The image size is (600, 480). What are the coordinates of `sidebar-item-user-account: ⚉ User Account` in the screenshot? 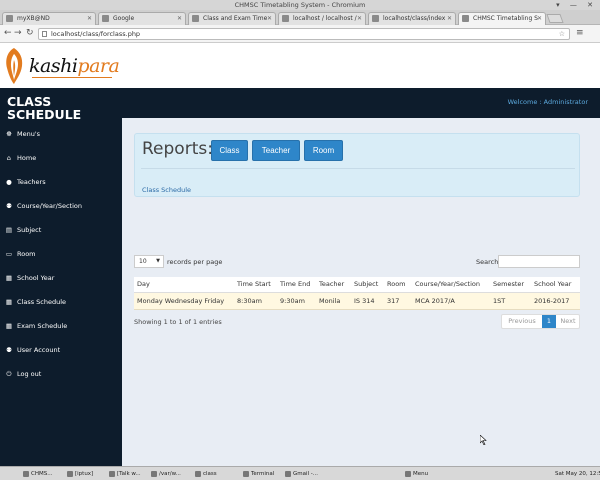 It's located at (61, 350).